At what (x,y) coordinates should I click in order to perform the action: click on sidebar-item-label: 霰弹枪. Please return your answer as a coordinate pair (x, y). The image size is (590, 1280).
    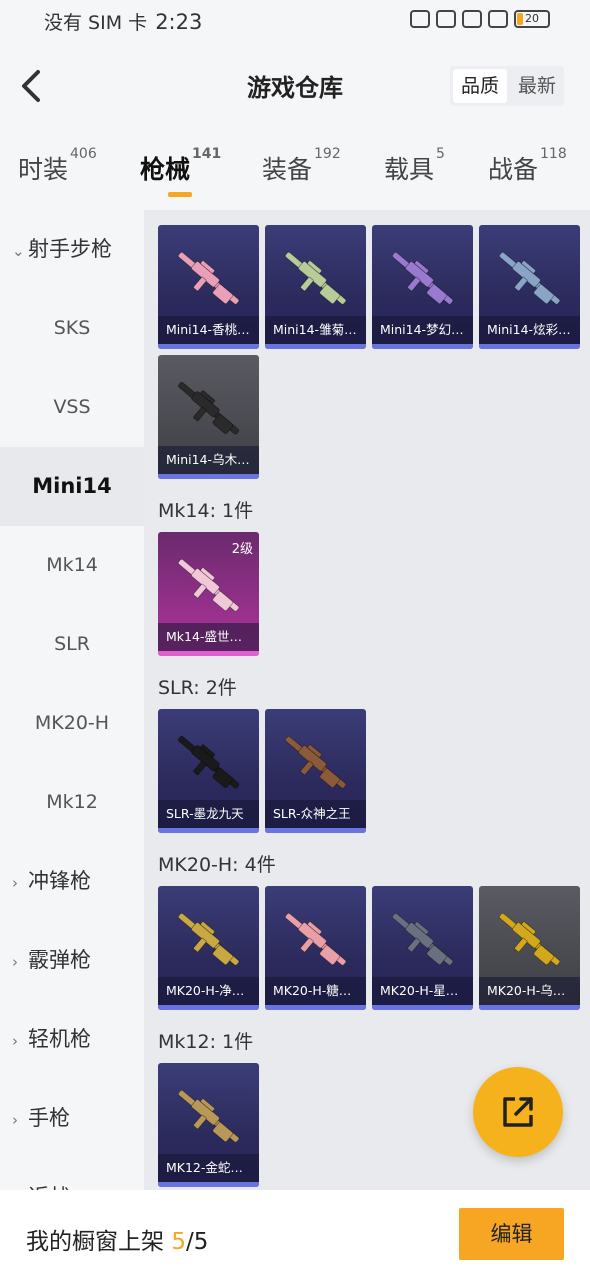
    Looking at the image, I should click on (59, 960).